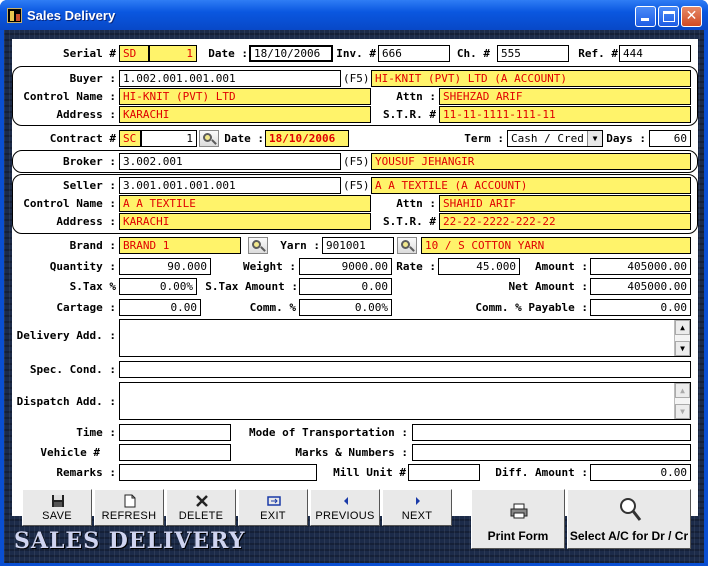  Describe the element at coordinates (565, 96) in the screenshot. I see `buyer-attn-field: SHEHZAD ARIF` at that location.